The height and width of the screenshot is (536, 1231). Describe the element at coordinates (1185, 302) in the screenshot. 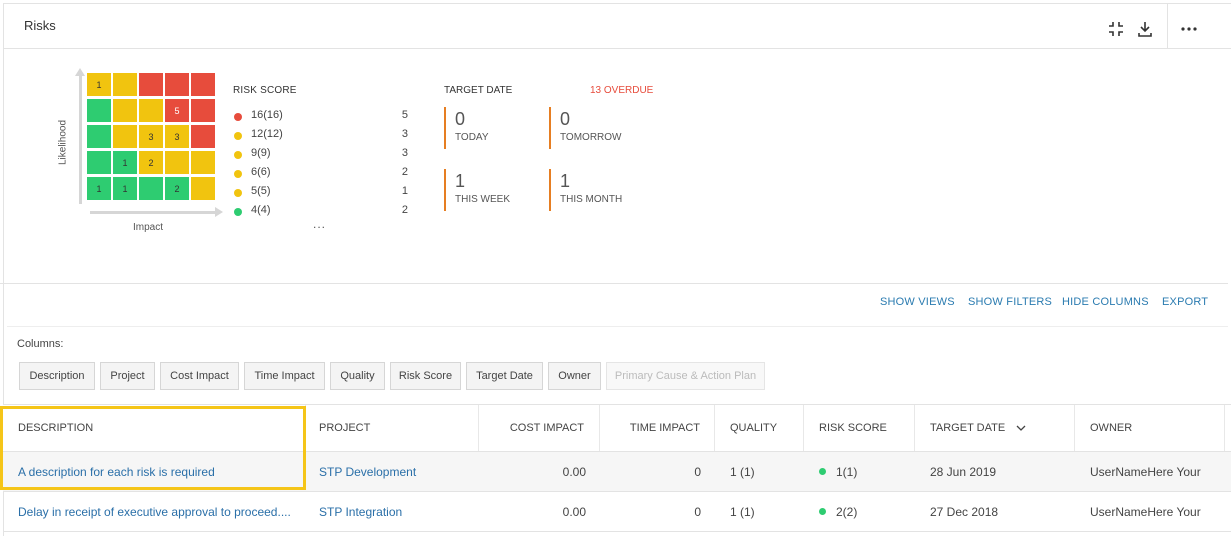

I see `export-link: EXPORT` at that location.